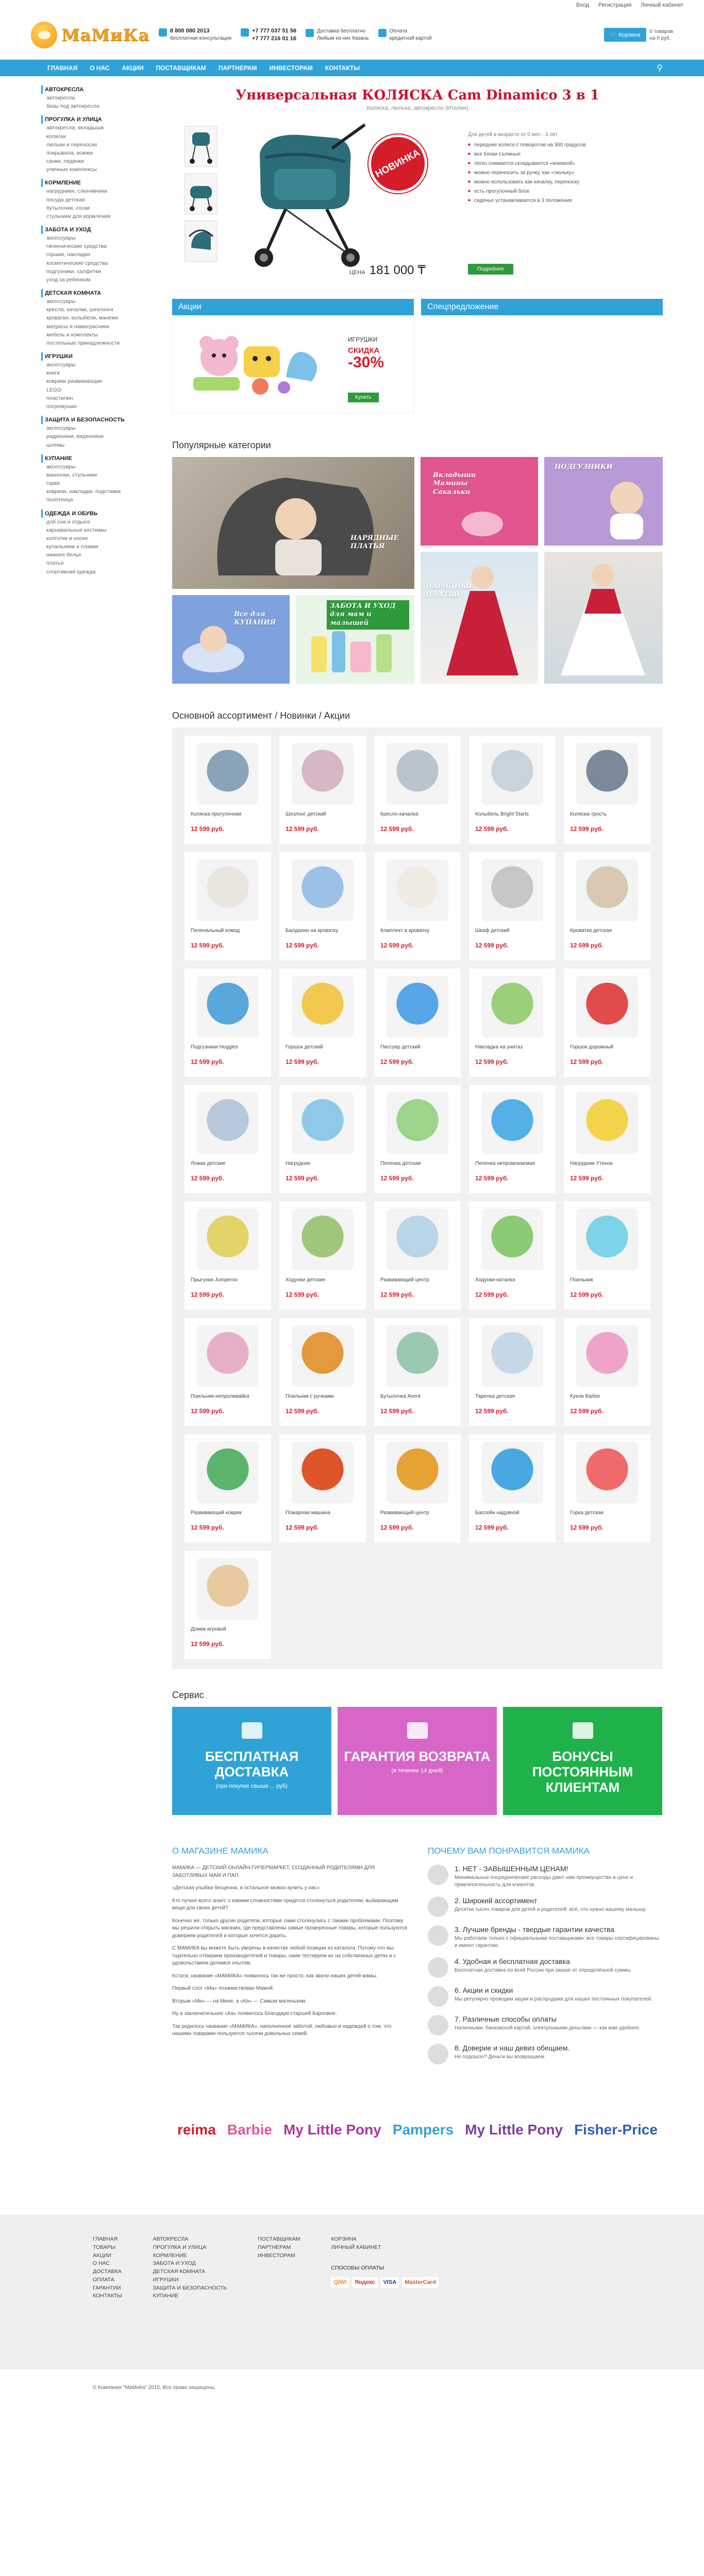 This screenshot has width=704, height=2576. What do you see at coordinates (101, 208) in the screenshot?
I see `category-item: бутылочки, соски` at bounding box center [101, 208].